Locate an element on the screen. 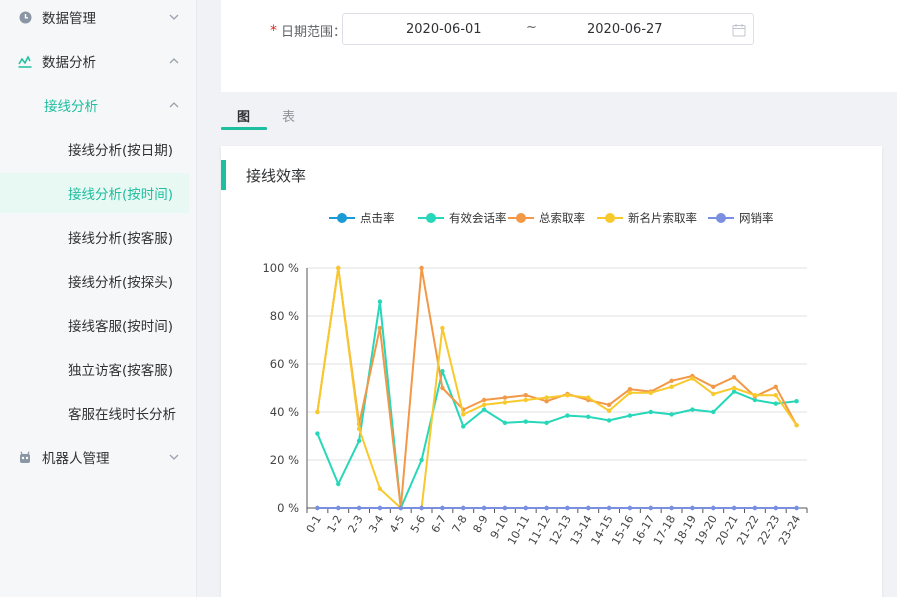  sidebar-item-label: 独立访客(按客服) is located at coordinates (121, 371).